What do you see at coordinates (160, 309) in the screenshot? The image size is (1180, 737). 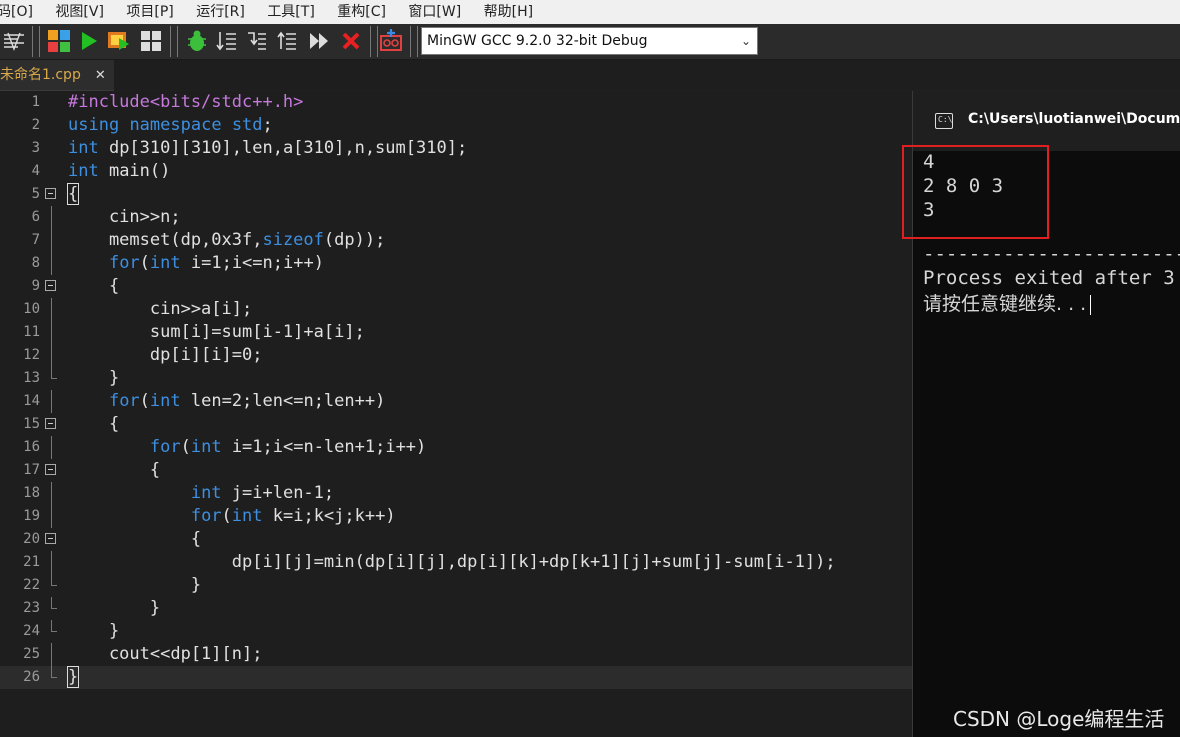 I see `code-text: cin>>a[i];` at bounding box center [160, 309].